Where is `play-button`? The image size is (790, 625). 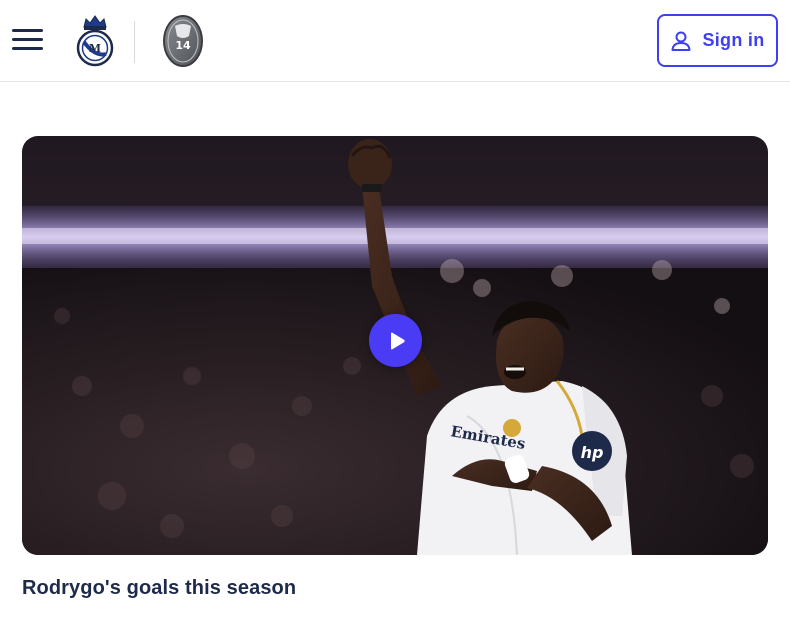
play-button is located at coordinates (395, 340).